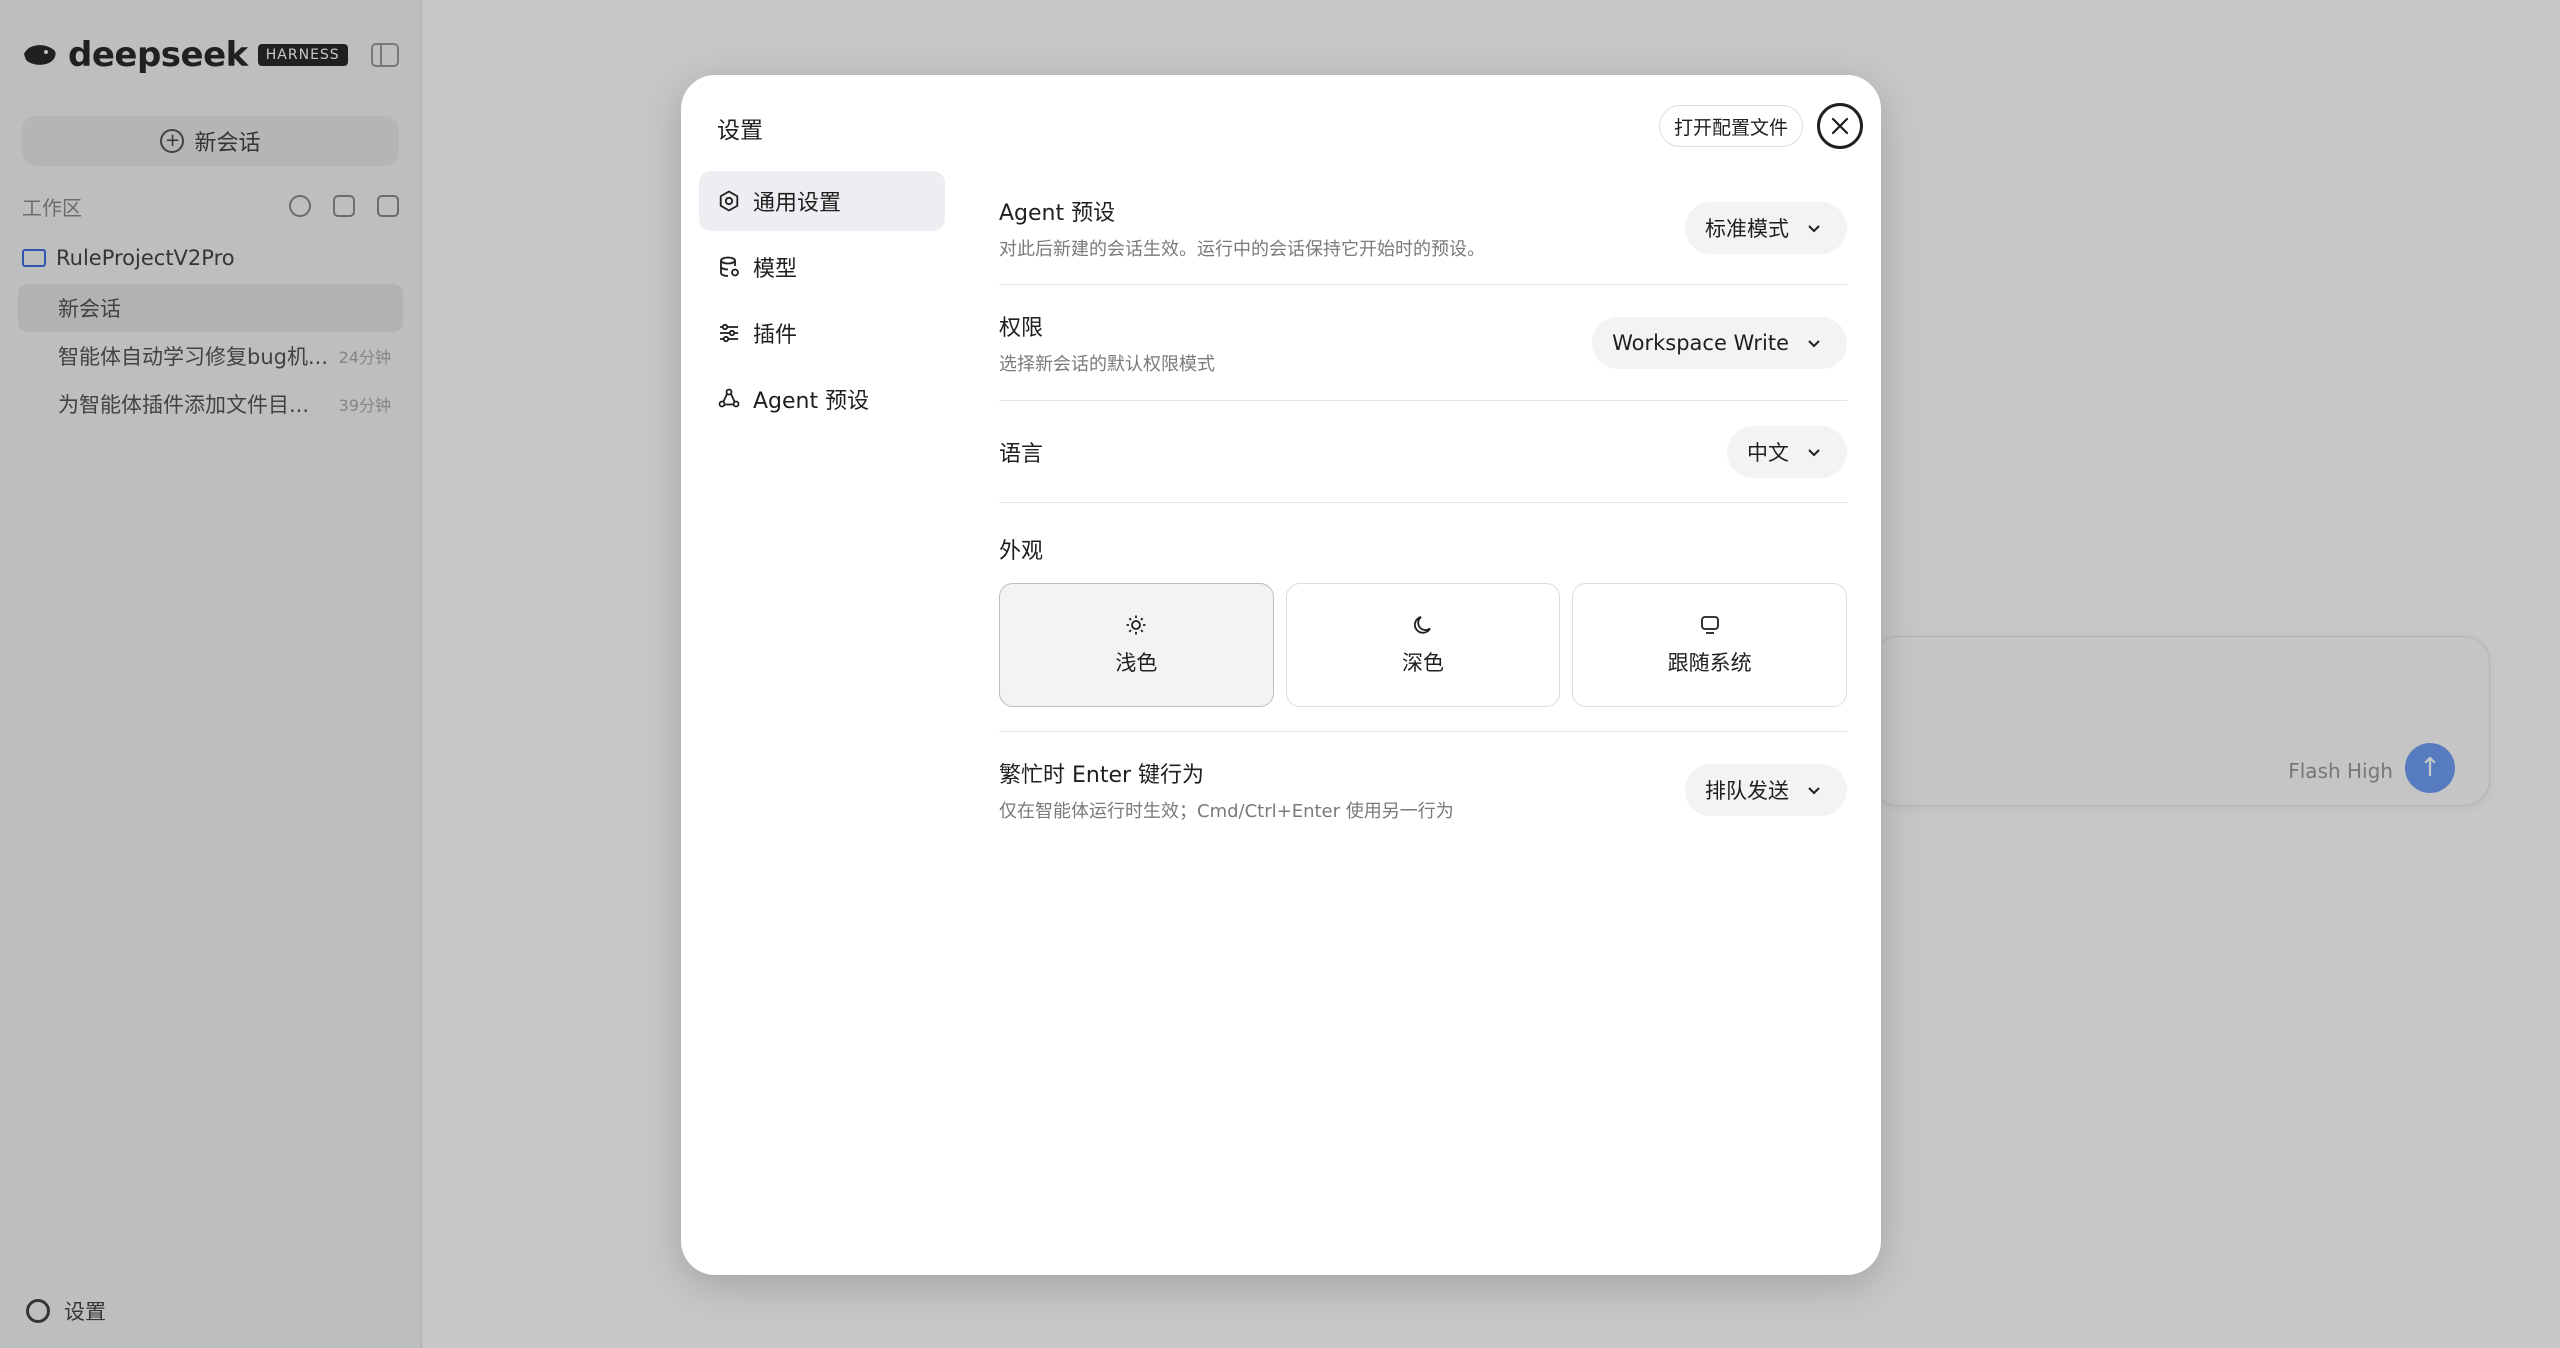  Describe the element at coordinates (1021, 454) in the screenshot. I see `language-label: 语言` at that location.